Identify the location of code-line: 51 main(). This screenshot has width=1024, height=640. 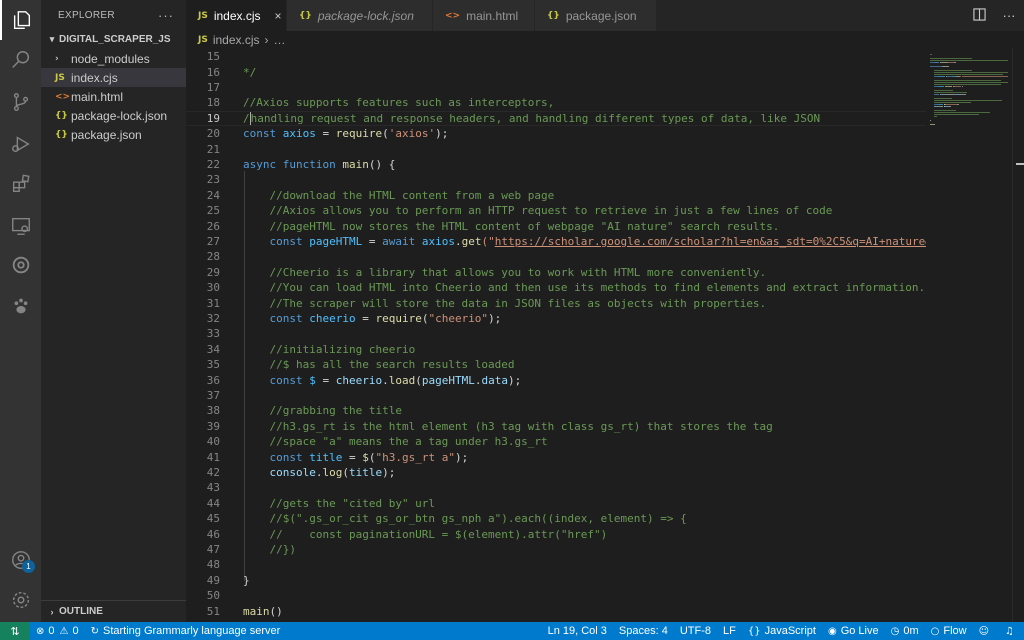
(556, 610).